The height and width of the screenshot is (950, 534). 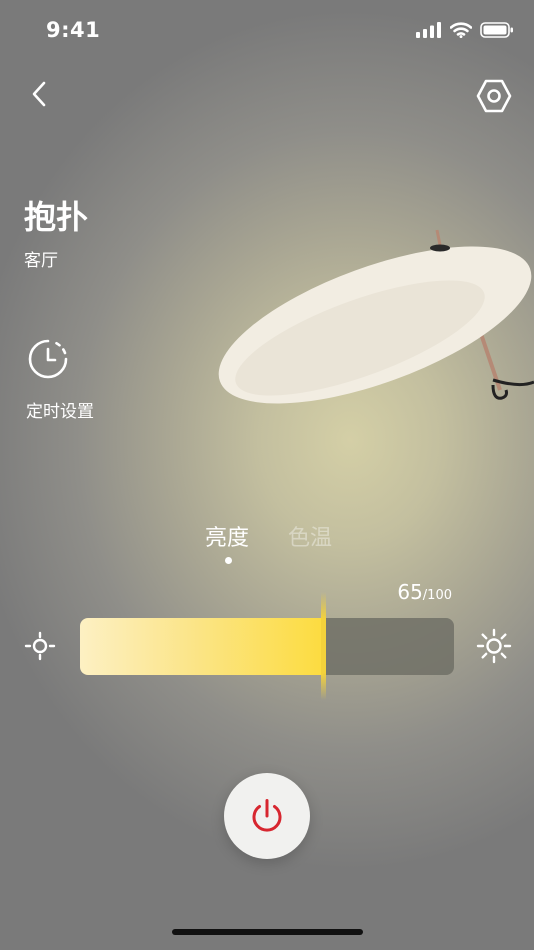 I want to click on clock-icon, so click(x=48, y=359).